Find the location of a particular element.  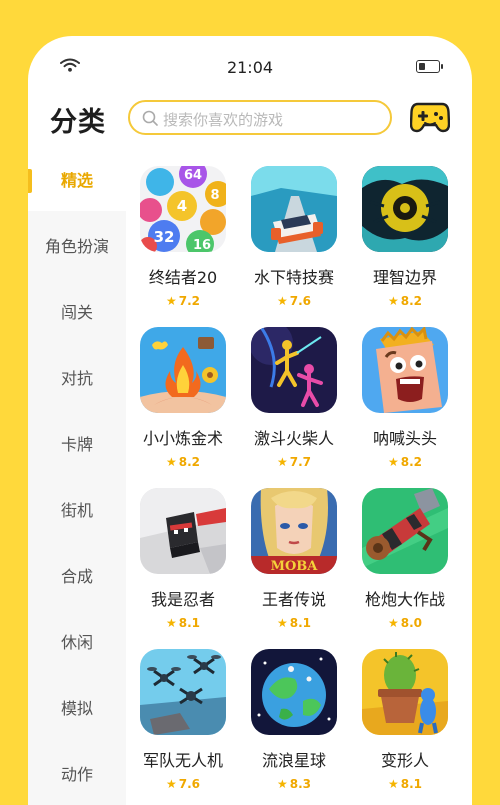

game-card: 军队无人机 ★ 7.6 is located at coordinates (183, 720).